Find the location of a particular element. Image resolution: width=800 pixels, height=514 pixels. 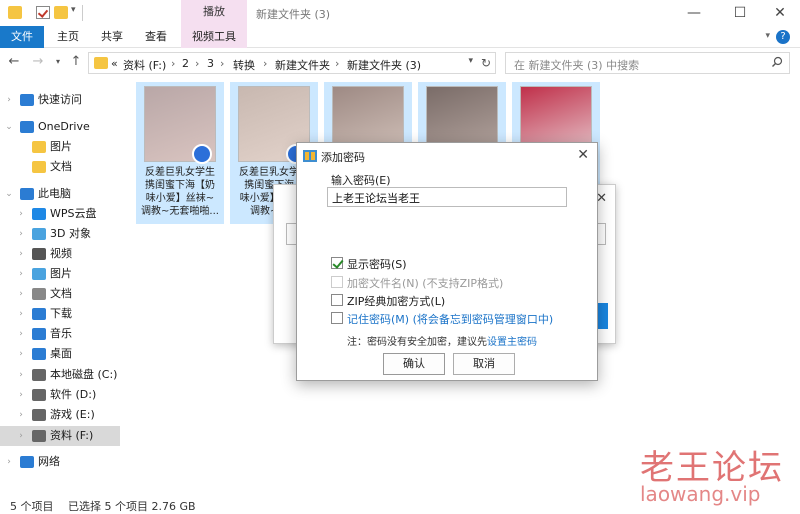

tab-home: 主页 is located at coordinates (68, 37).